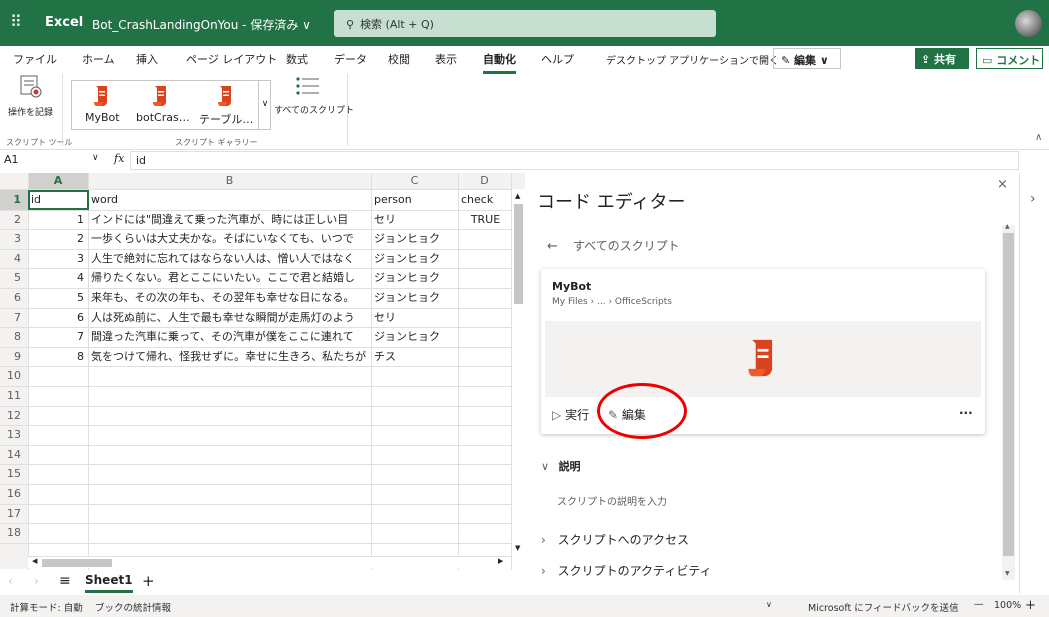 This screenshot has height=617, width=1049. Describe the element at coordinates (36, 581) in the screenshot. I see `next-sheet-icon: ›` at that location.